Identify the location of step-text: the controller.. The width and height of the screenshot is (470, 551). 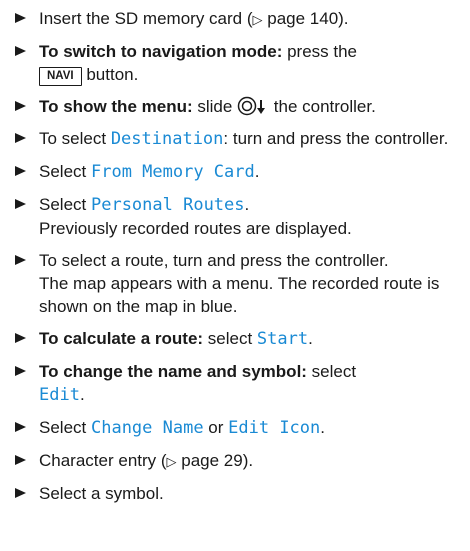
(322, 106).